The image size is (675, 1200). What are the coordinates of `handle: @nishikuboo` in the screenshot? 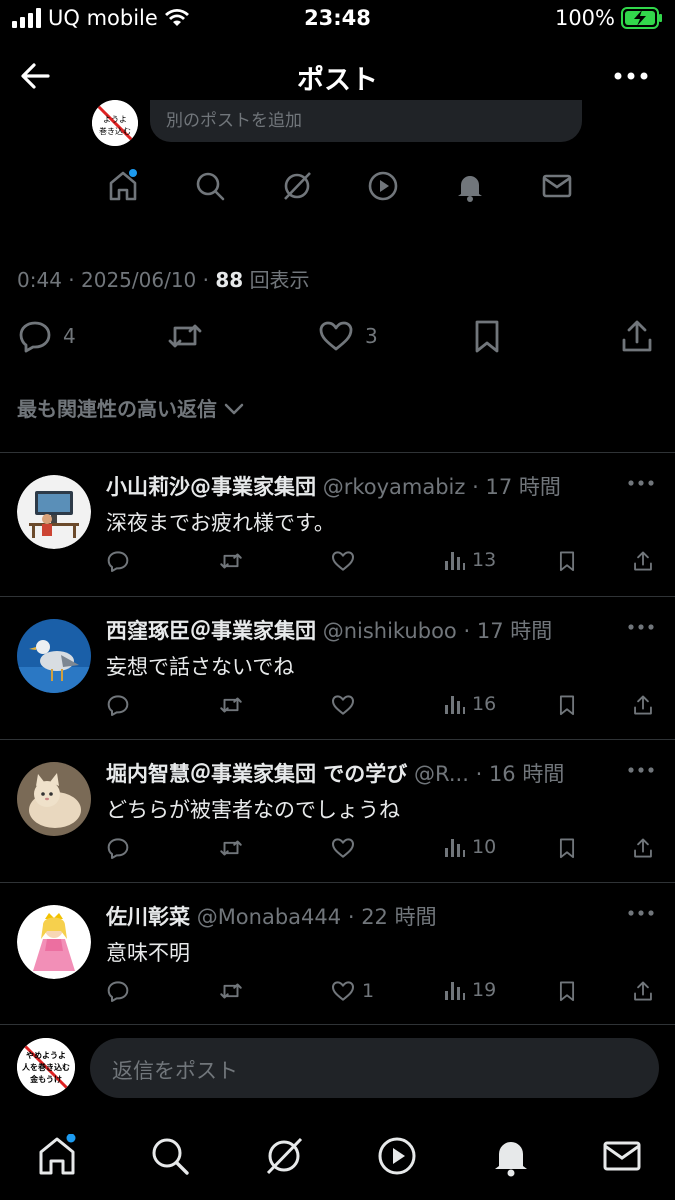 It's located at (390, 631).